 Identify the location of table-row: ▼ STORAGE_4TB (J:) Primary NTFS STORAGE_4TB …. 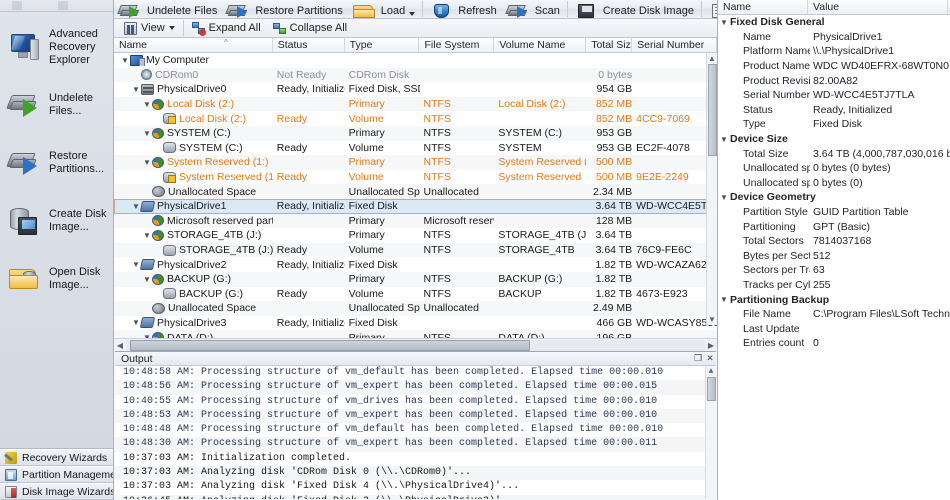
(415, 235).